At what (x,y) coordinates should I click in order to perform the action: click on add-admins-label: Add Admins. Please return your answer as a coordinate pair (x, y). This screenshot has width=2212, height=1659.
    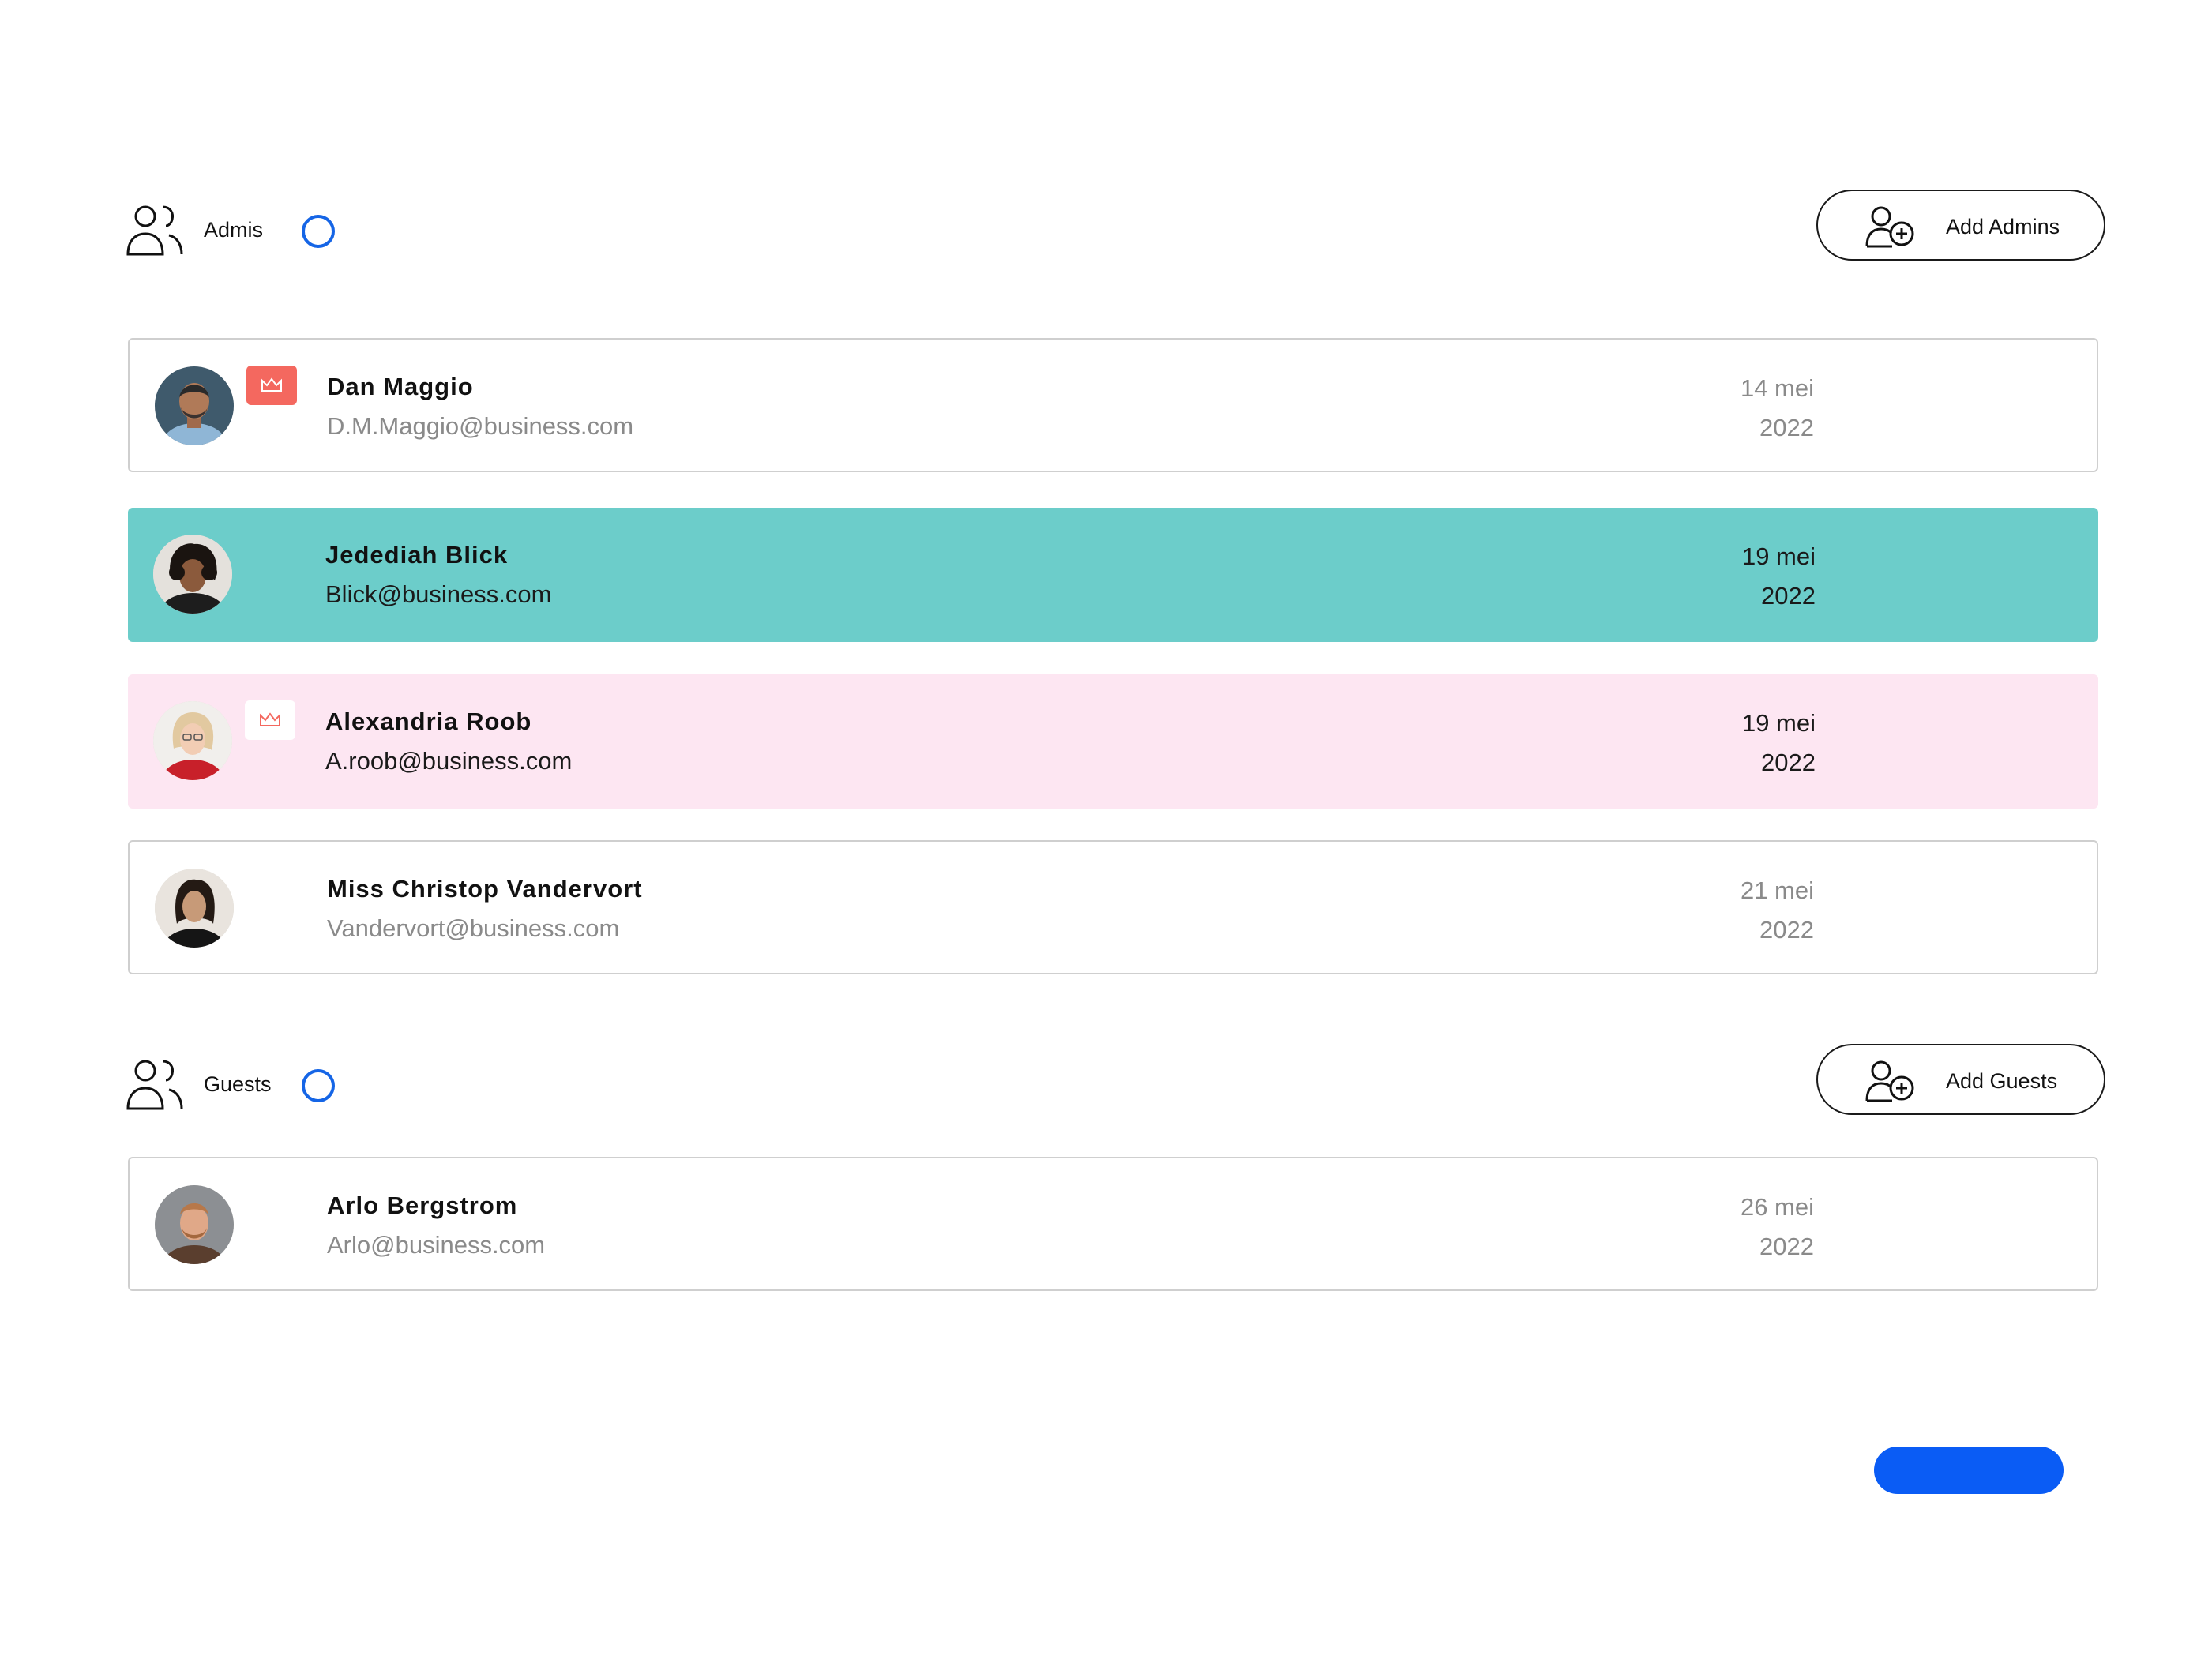
    Looking at the image, I should click on (2003, 226).